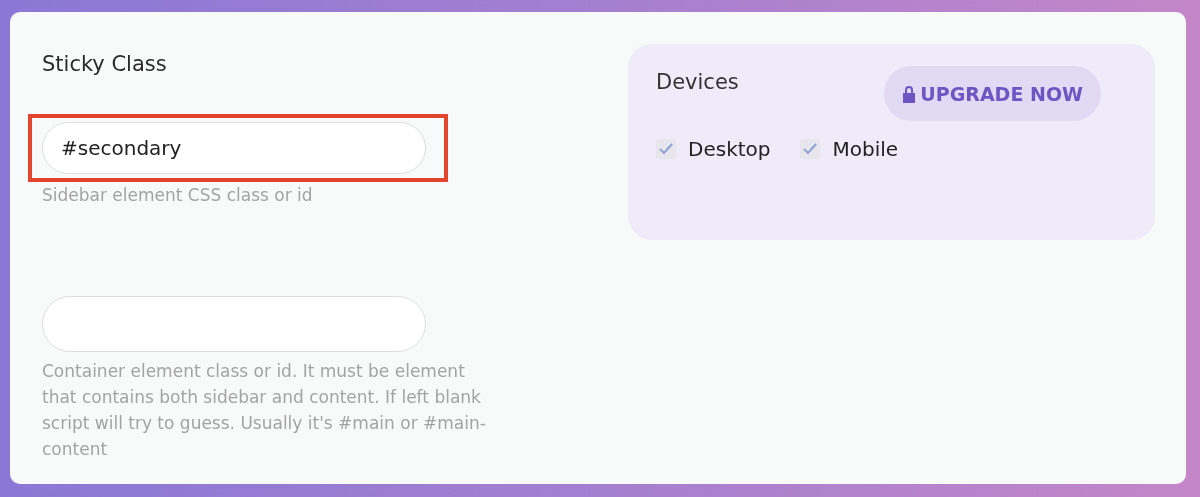 The image size is (1200, 497). Describe the element at coordinates (178, 195) in the screenshot. I see `field-hint: Sidebar element CSS class or id` at that location.